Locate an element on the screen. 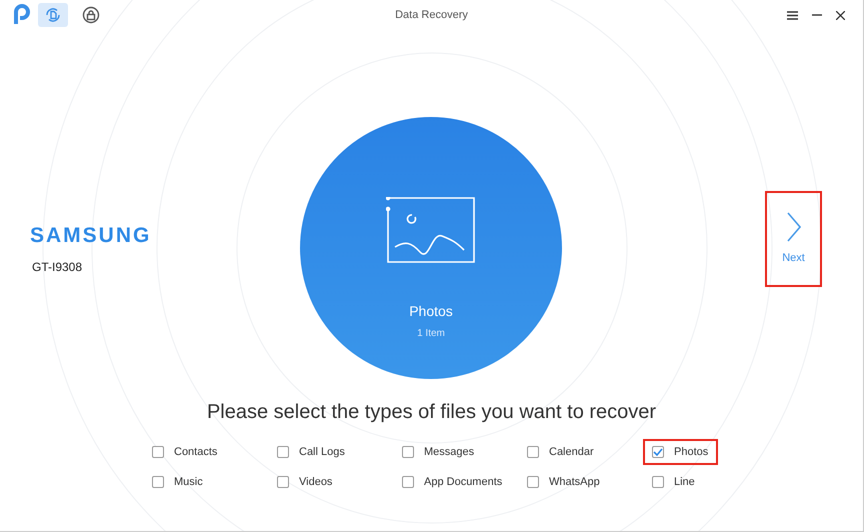  file-type-label: Line is located at coordinates (684, 482).